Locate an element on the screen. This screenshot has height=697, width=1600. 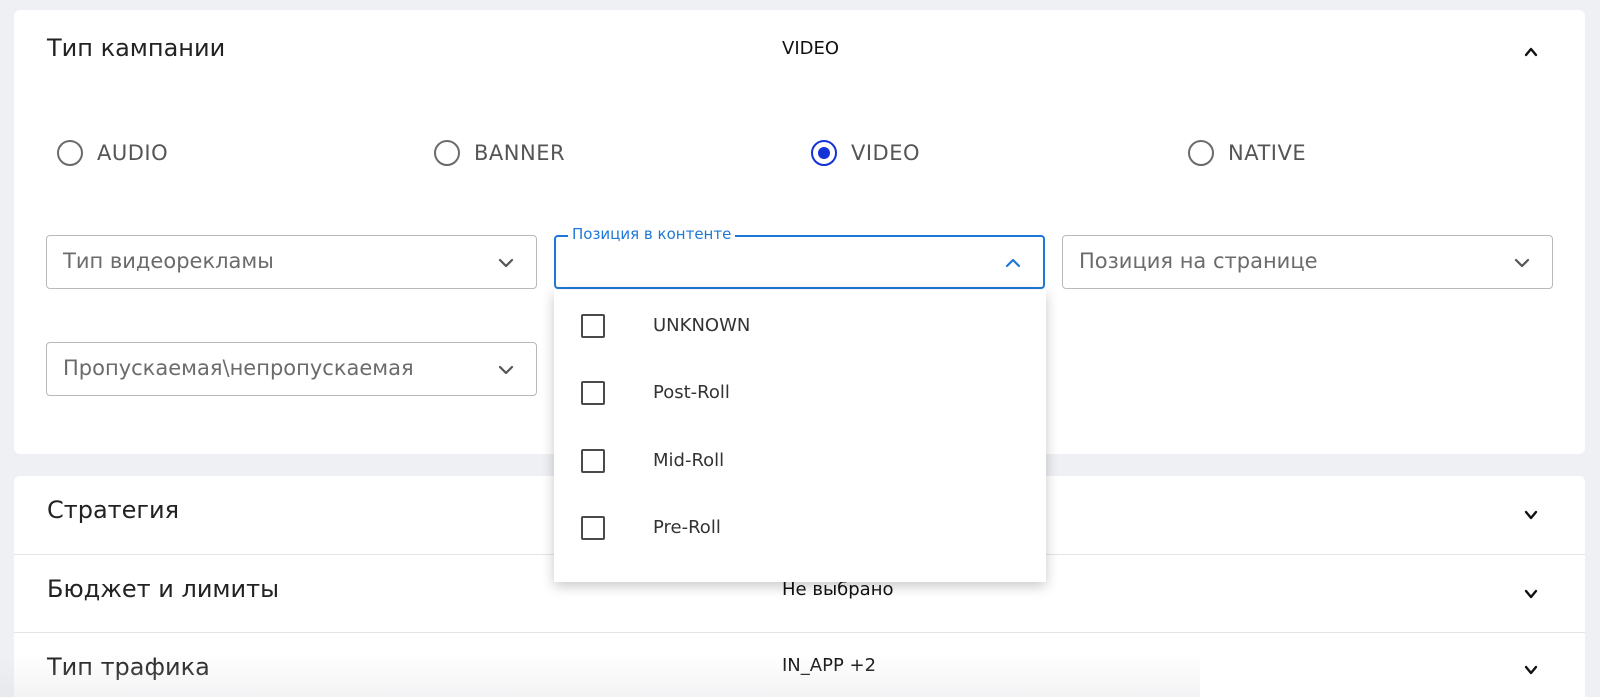
content-position-select: Позиция в контенте is located at coordinates (799, 257).